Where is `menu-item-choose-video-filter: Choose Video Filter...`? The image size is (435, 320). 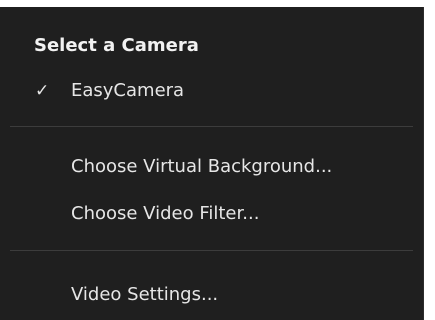
menu-item-choose-video-filter: Choose Video Filter... is located at coordinates (211, 214).